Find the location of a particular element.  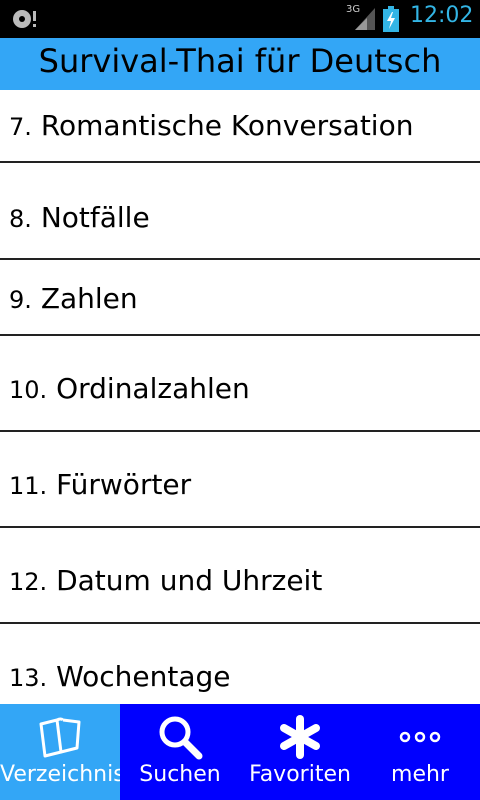

tab-verzeichnis: Verzeichnis is located at coordinates (60, 752).